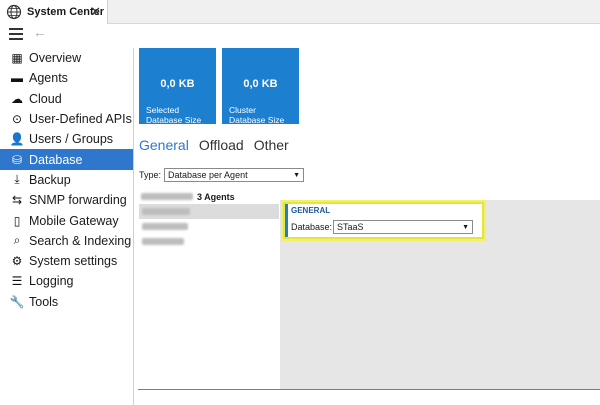  What do you see at coordinates (369, 389) in the screenshot?
I see `divider` at bounding box center [369, 389].